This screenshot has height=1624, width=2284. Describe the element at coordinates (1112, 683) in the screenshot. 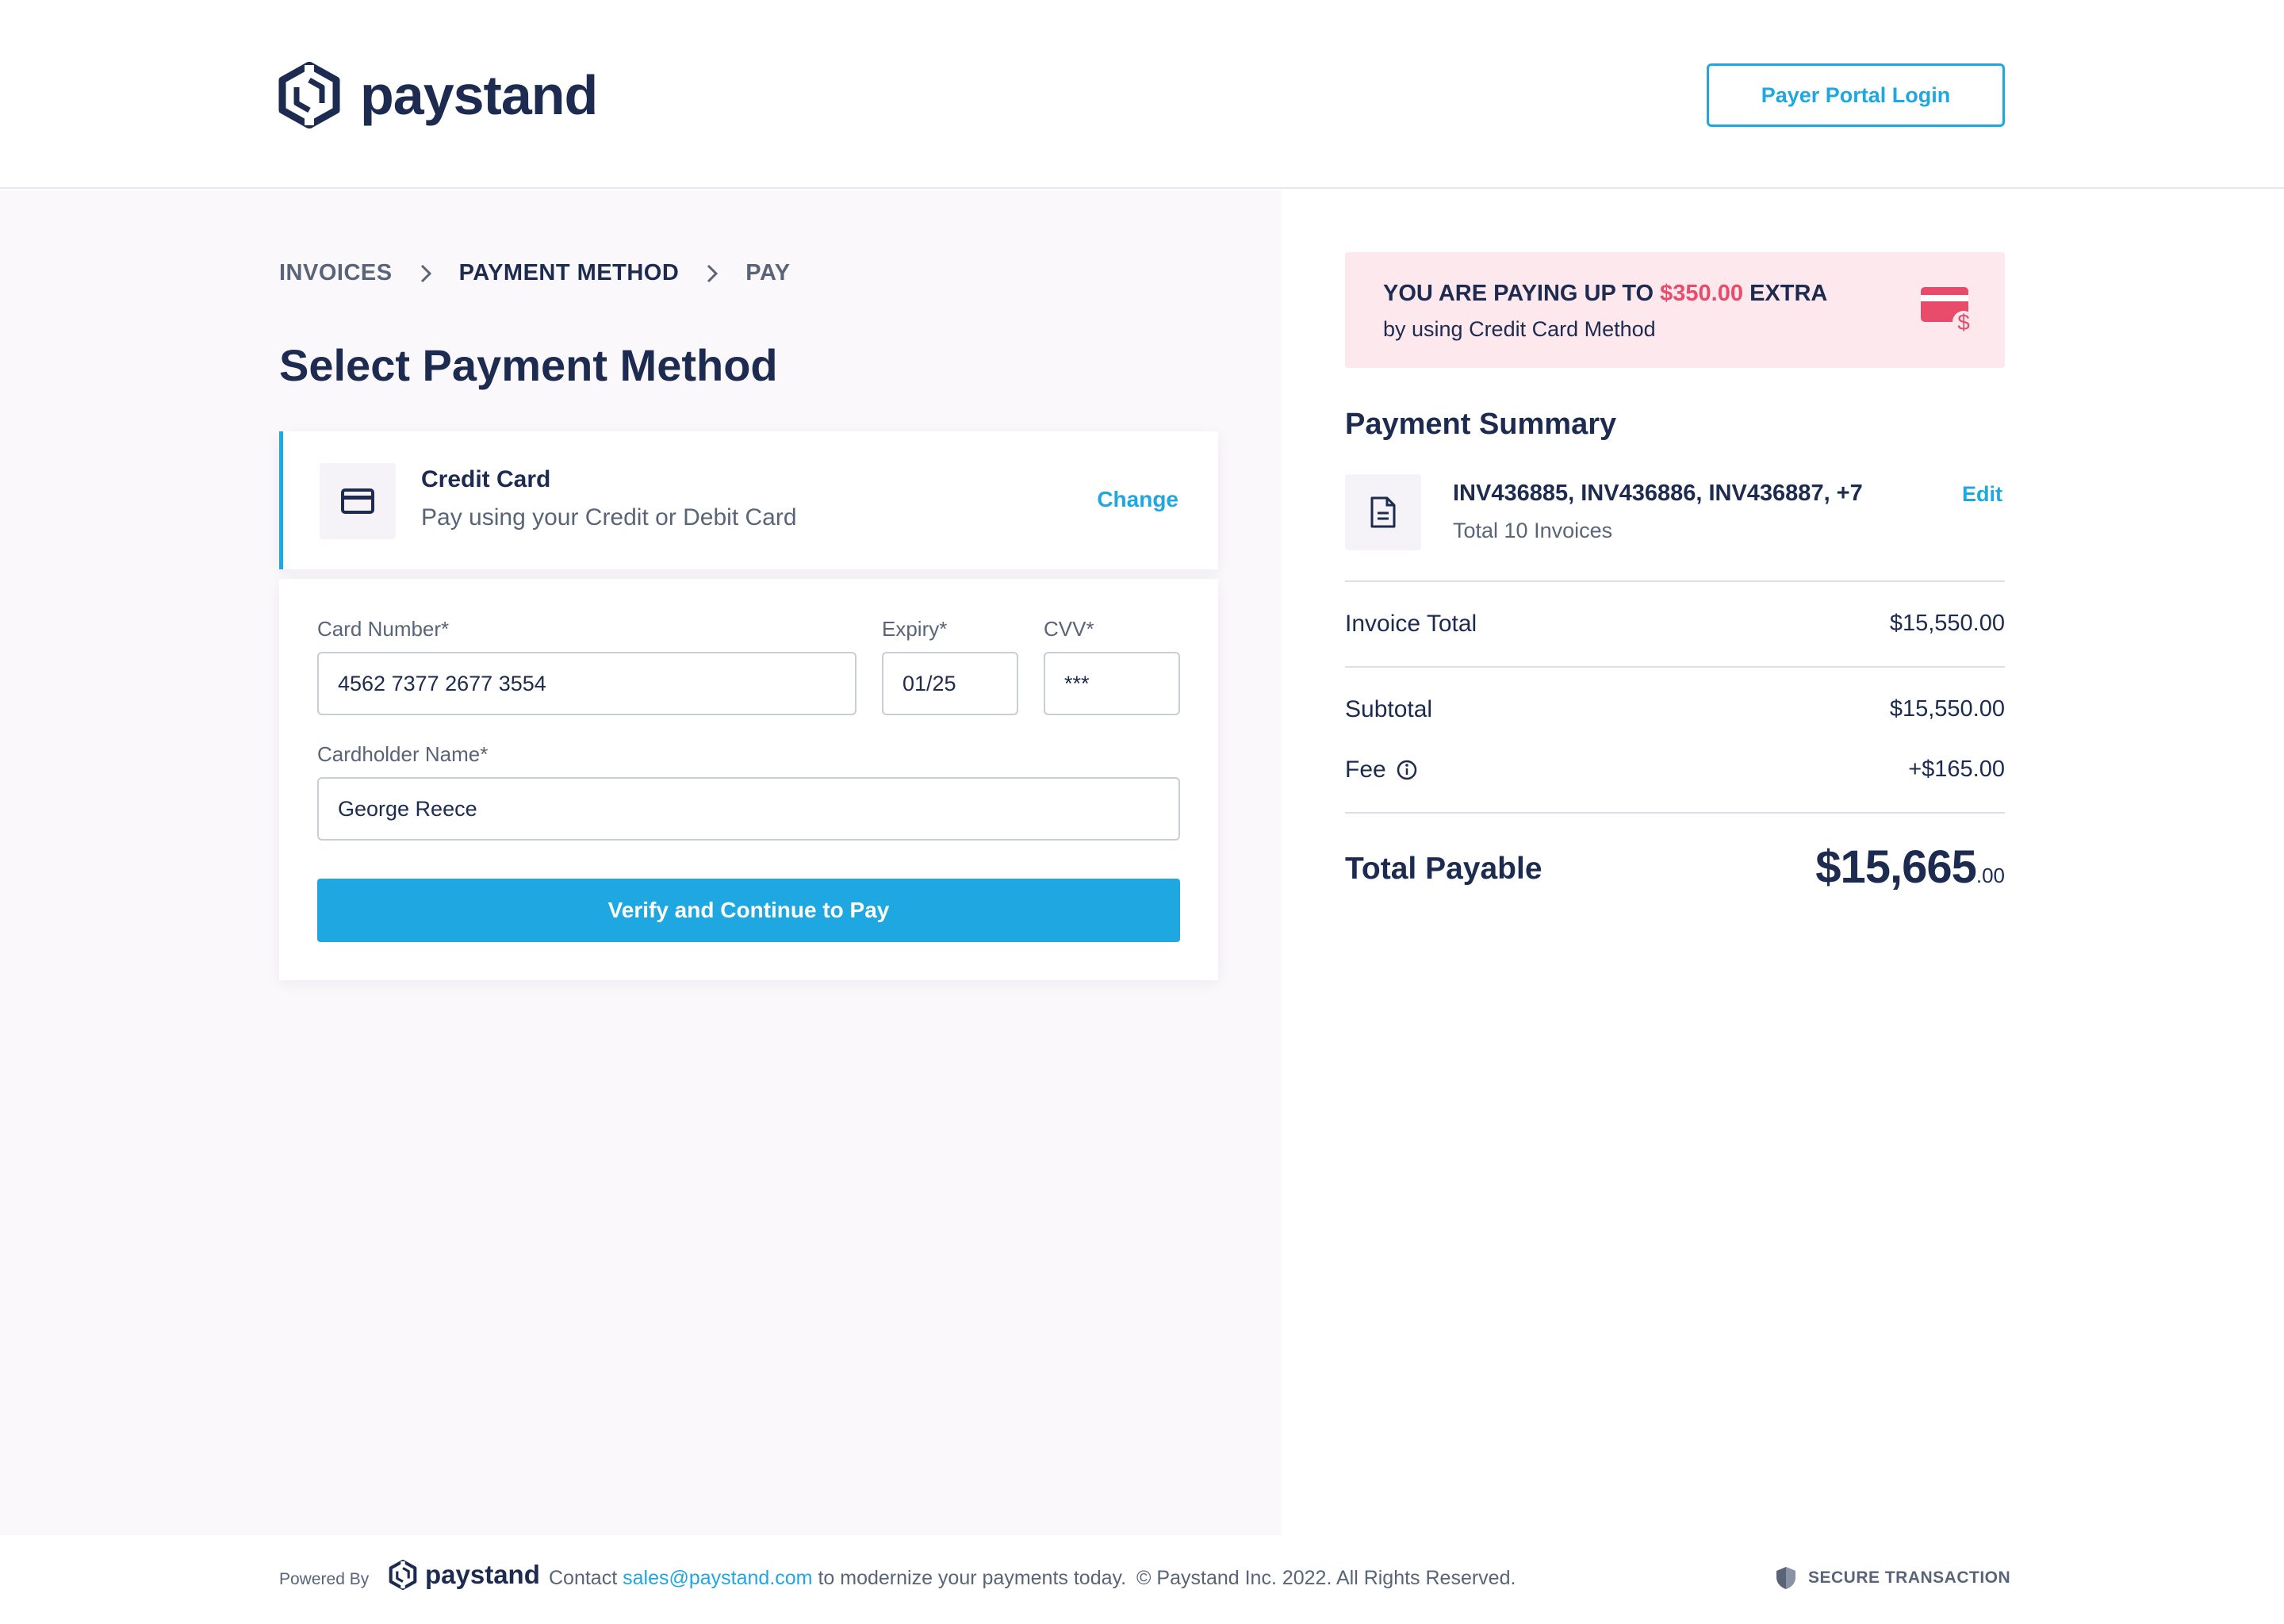

I see `cvv-field: ***` at that location.